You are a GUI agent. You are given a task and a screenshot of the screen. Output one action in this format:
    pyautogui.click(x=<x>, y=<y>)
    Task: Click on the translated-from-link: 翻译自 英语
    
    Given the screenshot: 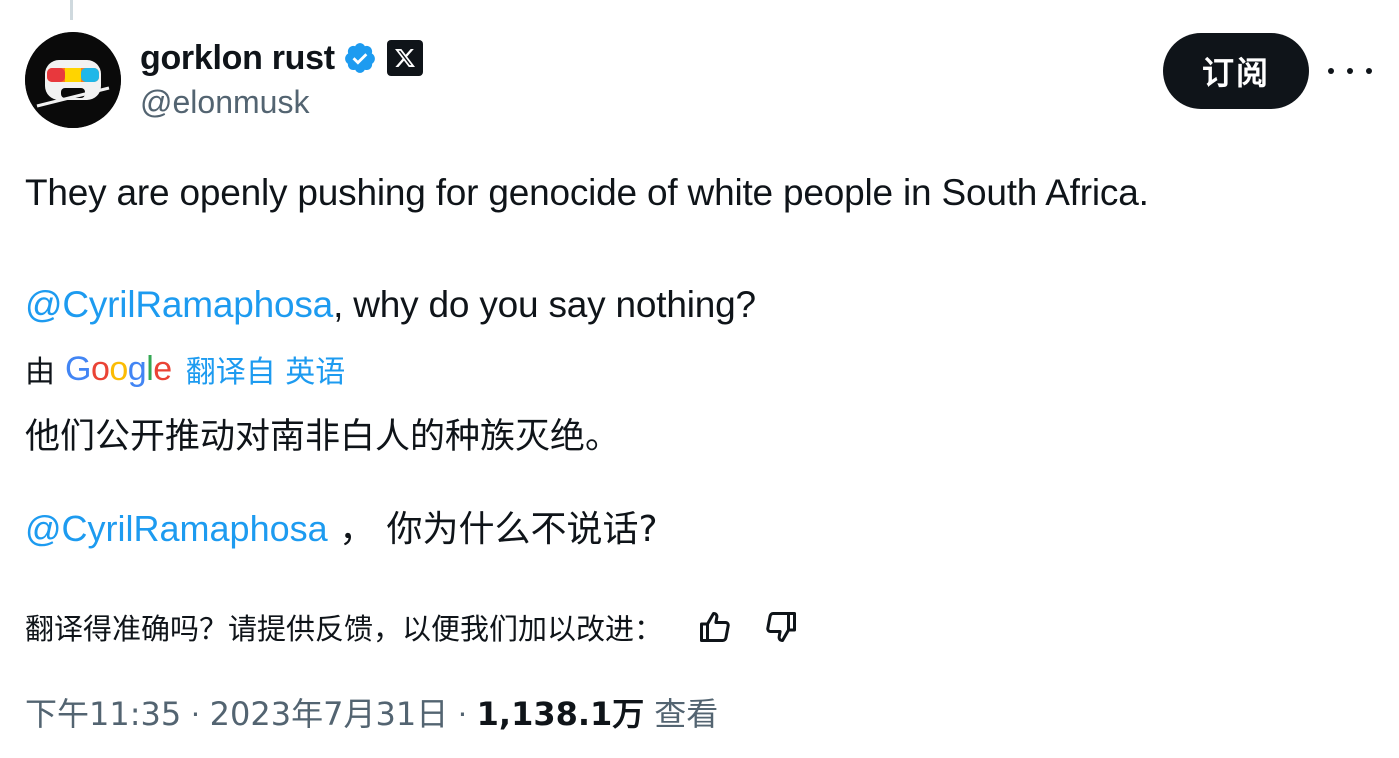 What is the action you would take?
    pyautogui.click(x=266, y=369)
    